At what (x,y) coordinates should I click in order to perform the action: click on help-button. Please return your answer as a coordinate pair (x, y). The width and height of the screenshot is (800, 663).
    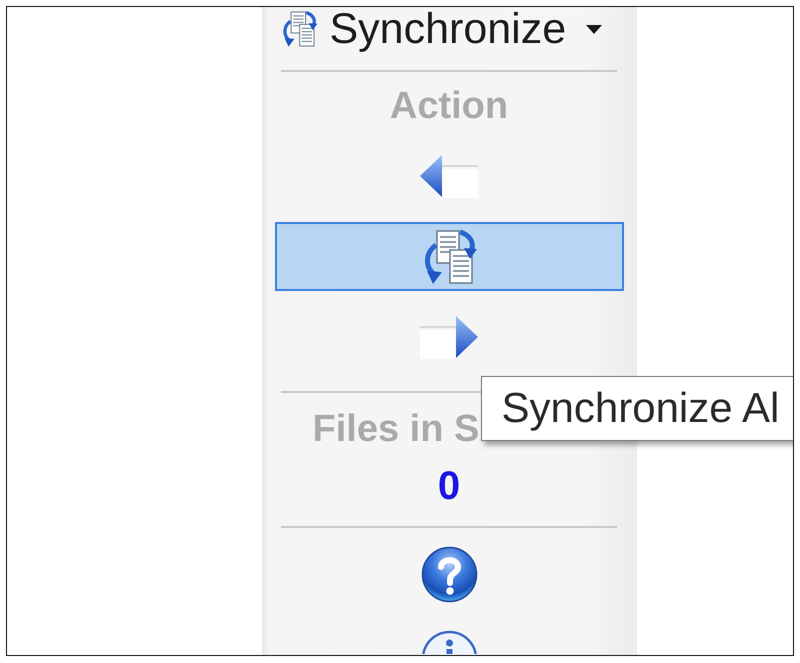
    Looking at the image, I should click on (449, 574).